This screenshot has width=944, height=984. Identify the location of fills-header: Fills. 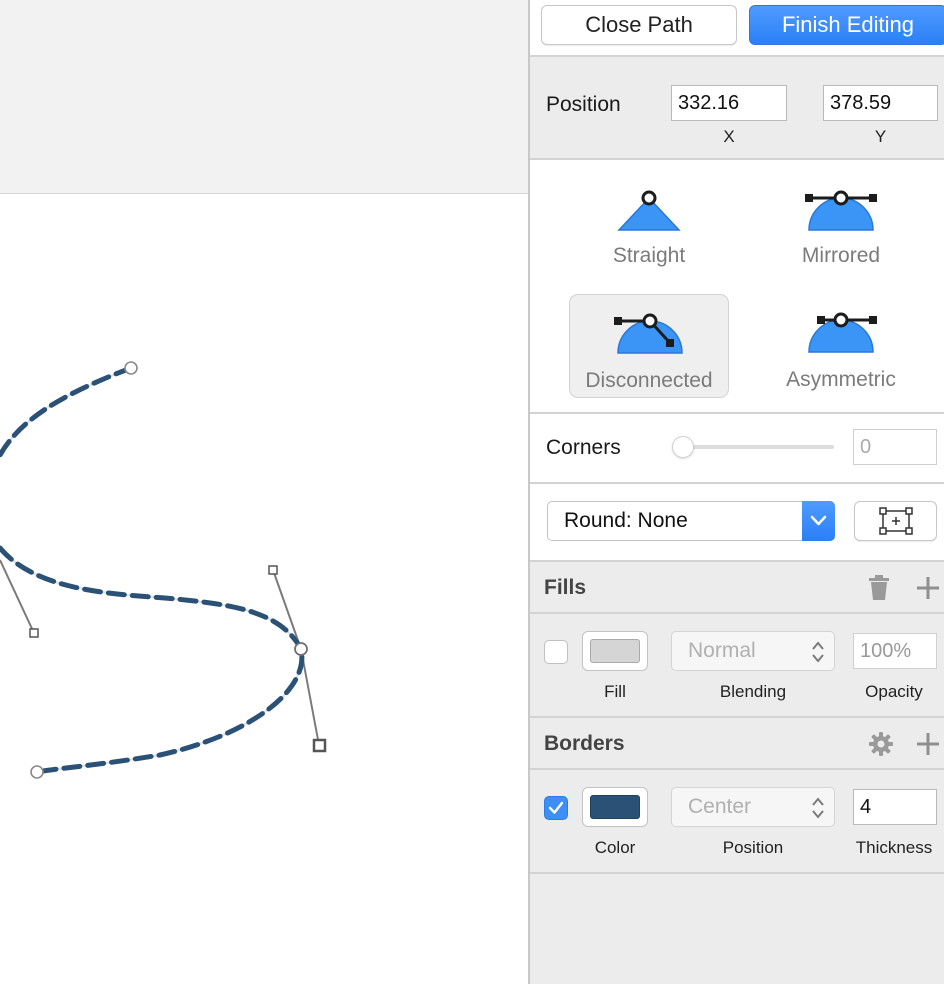
(737, 588).